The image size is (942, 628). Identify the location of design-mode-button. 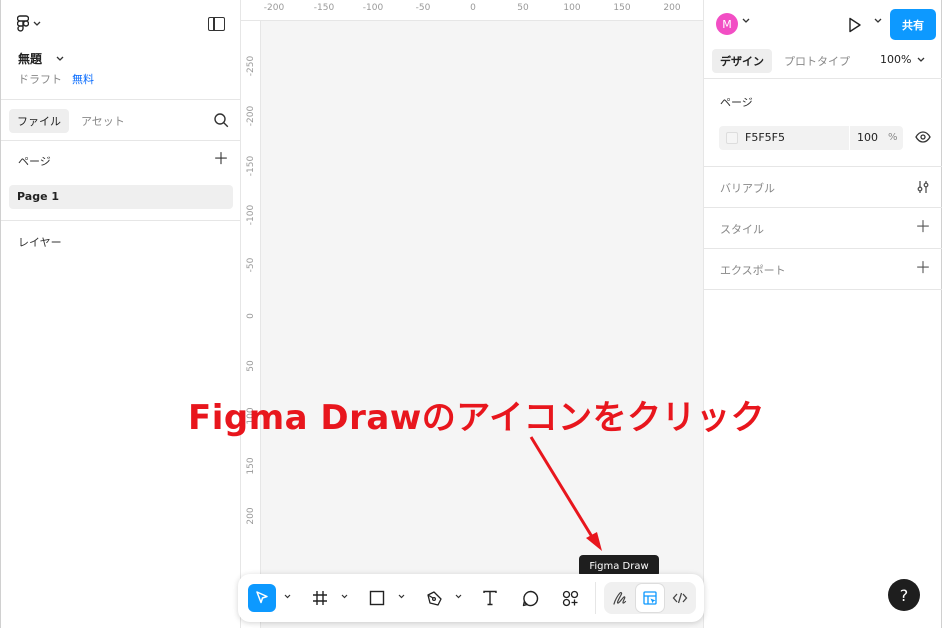
(650, 598).